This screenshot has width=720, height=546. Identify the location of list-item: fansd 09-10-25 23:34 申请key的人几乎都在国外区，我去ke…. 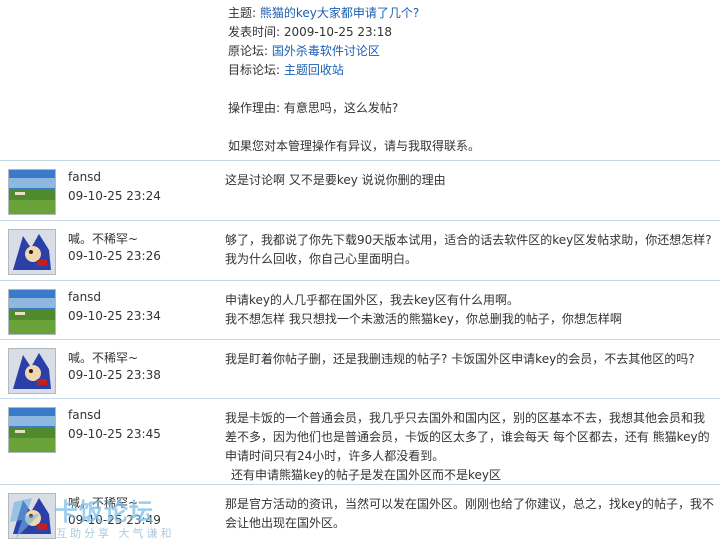
(360, 309).